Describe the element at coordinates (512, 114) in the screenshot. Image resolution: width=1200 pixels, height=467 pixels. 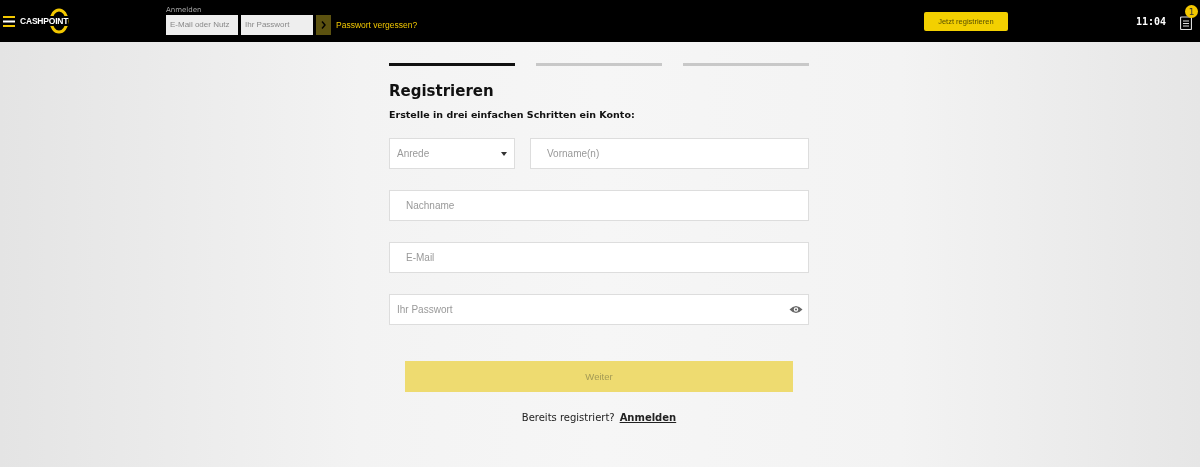
I see `form-subtitle: Erstelle in drei einfachen Schritten ein Konto:` at that location.